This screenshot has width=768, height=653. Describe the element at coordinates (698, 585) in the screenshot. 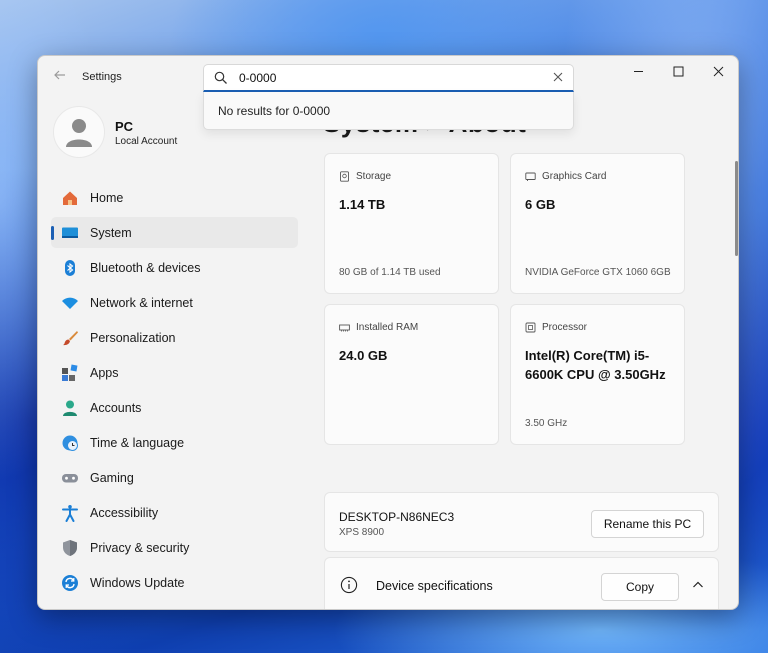

I see `chevron-up-icon` at that location.